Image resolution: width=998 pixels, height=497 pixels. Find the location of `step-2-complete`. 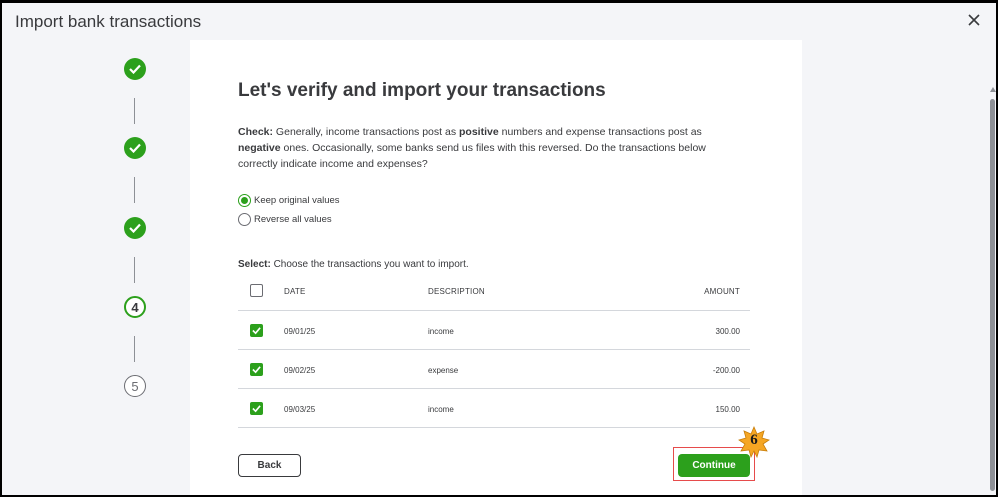

step-2-complete is located at coordinates (135, 148).